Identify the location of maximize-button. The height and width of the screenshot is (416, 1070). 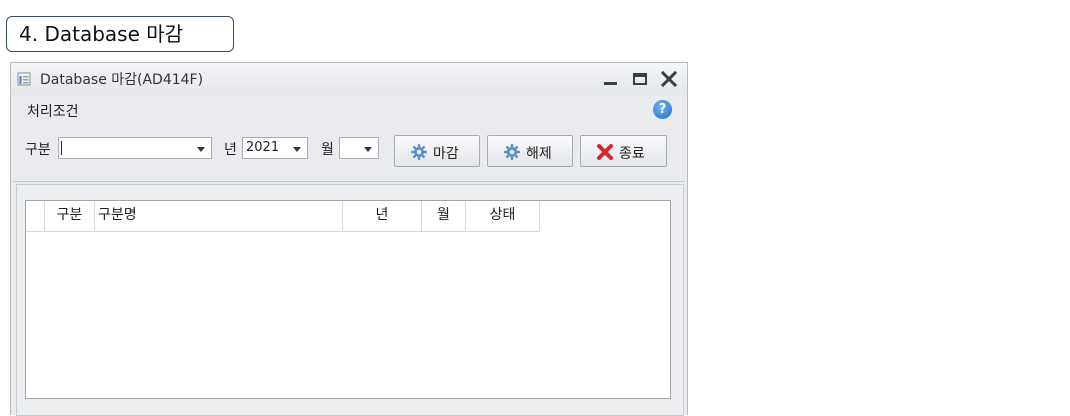
(640, 79).